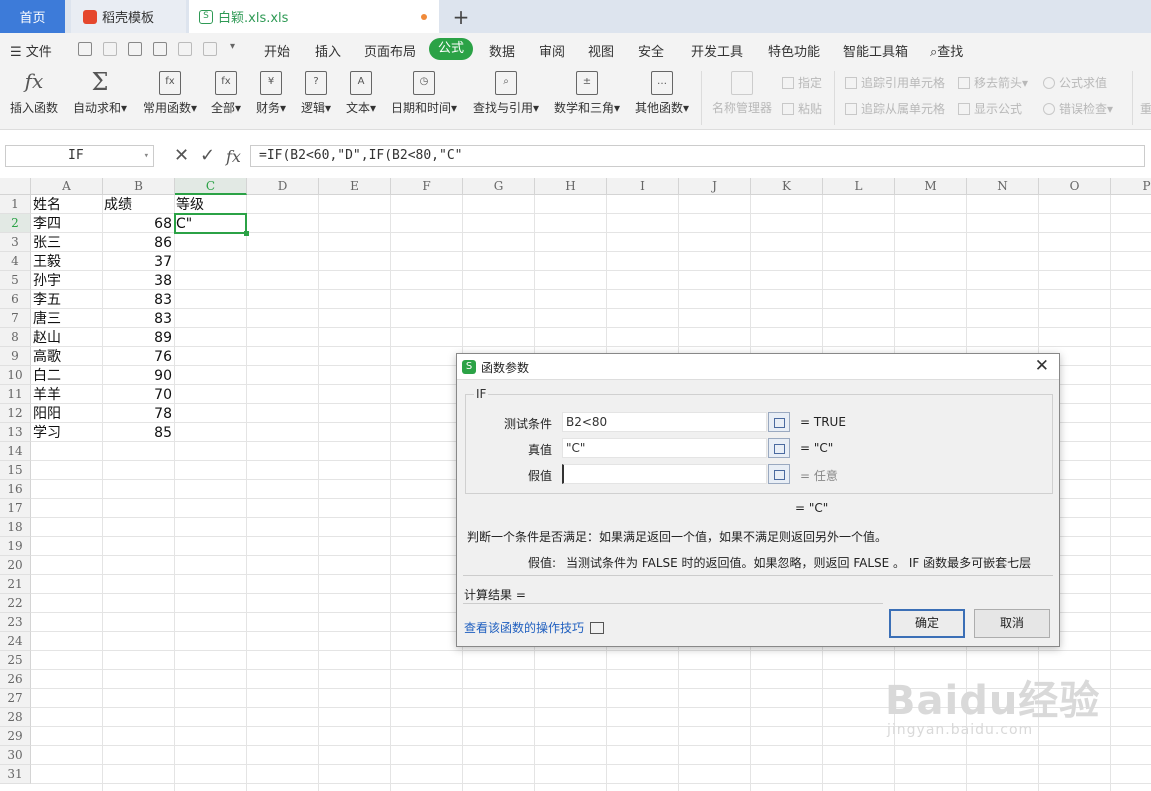 The height and width of the screenshot is (791, 1151). I want to click on common-functions-button: fx 常用函数▾, so click(170, 93).